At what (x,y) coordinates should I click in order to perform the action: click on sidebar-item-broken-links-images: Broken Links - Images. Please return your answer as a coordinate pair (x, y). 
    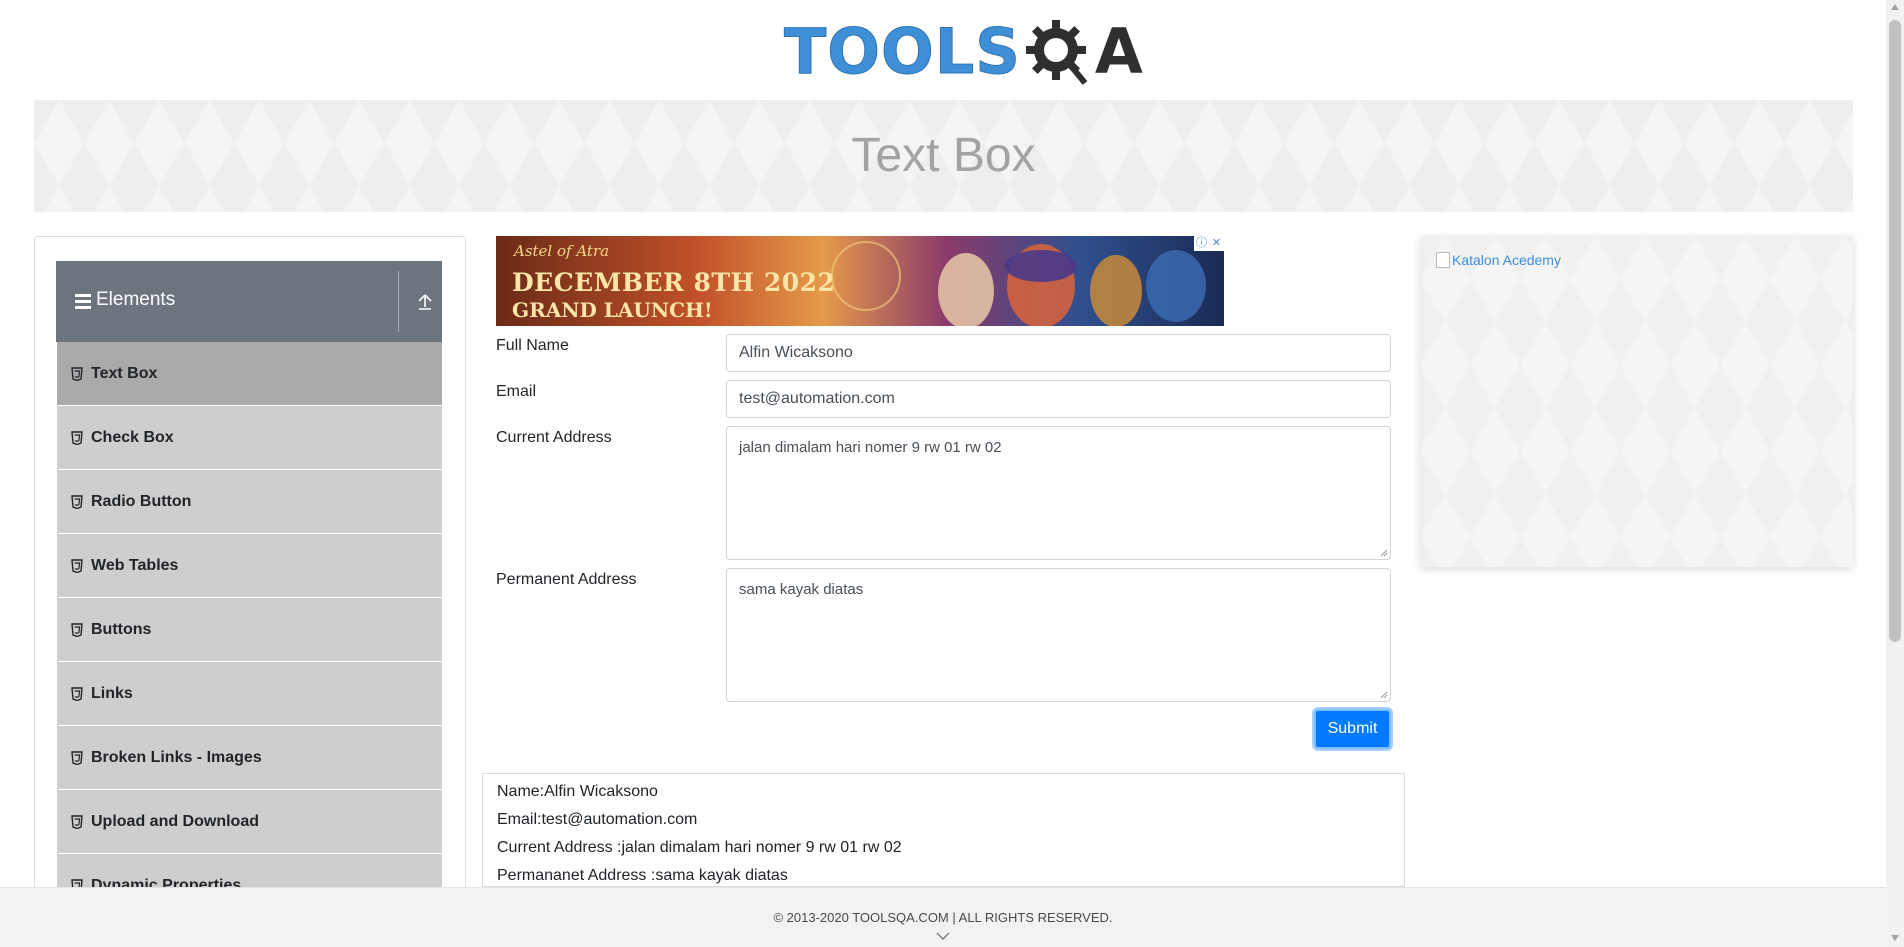
    Looking at the image, I should click on (249, 758).